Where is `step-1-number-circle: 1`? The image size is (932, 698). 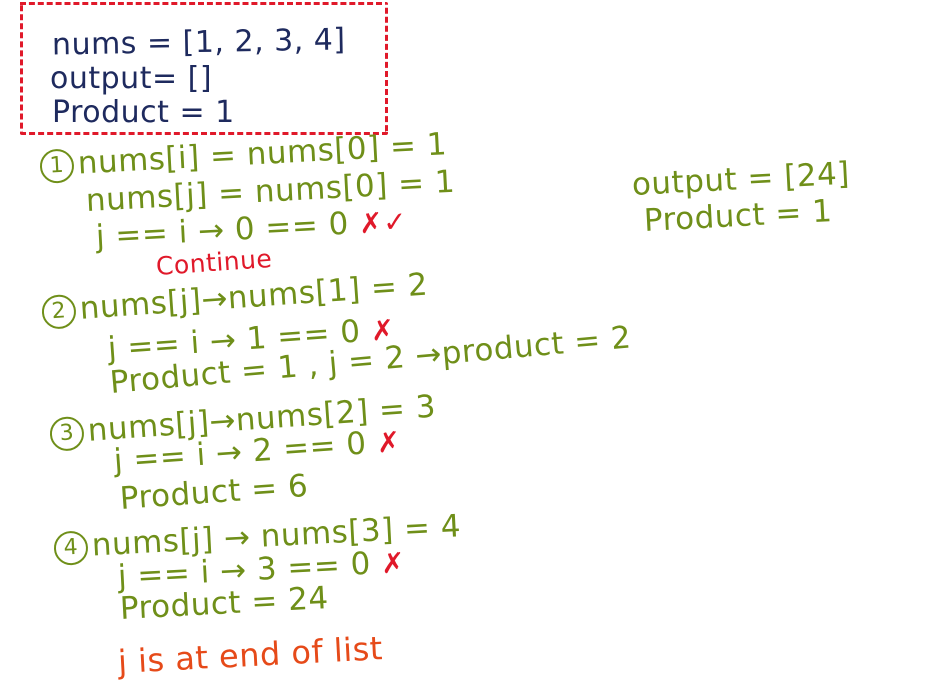
step-1-number-circle: 1 is located at coordinates (57, 166).